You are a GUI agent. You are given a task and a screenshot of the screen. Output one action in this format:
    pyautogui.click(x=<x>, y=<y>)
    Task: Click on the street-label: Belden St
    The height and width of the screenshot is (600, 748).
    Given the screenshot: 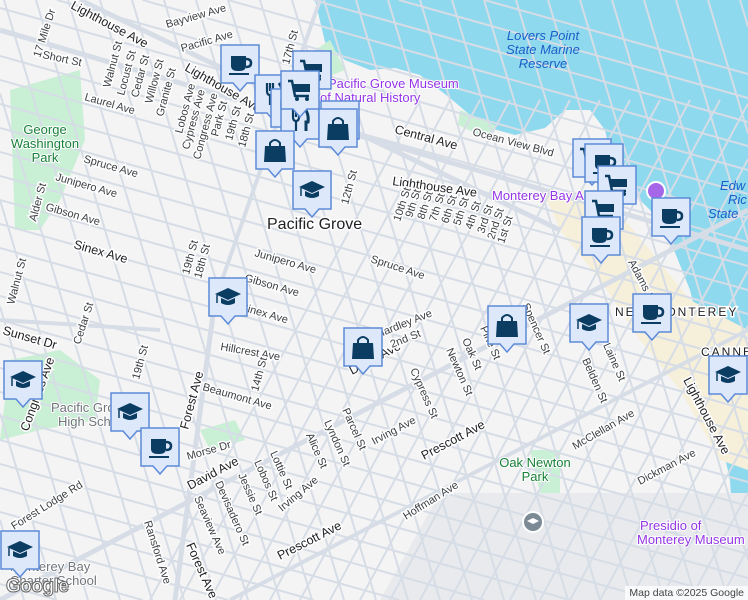 What is the action you would take?
    pyautogui.click(x=594, y=380)
    